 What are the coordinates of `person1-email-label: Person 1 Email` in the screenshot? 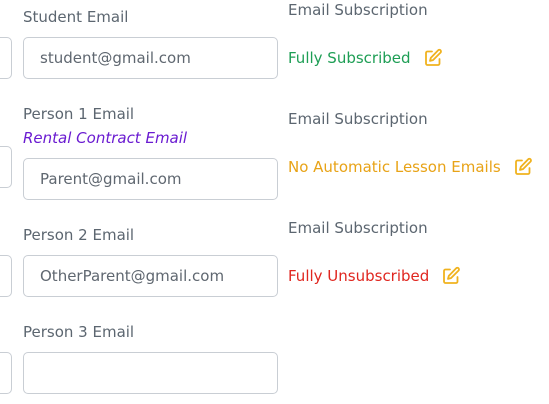 It's located at (79, 114).